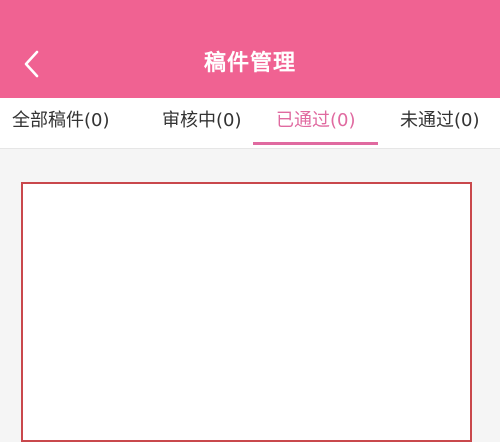  What do you see at coordinates (315, 143) in the screenshot?
I see `active-tab-indicator` at bounding box center [315, 143].